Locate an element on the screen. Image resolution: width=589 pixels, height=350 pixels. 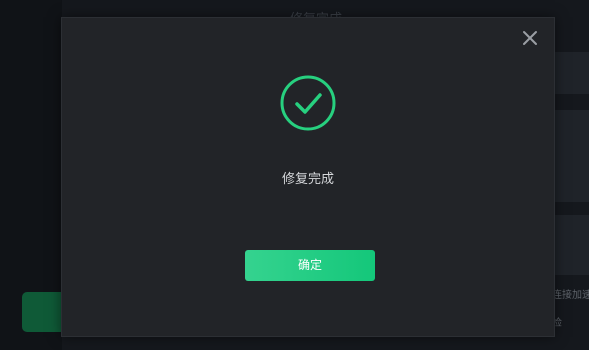
close-button is located at coordinates (530, 38).